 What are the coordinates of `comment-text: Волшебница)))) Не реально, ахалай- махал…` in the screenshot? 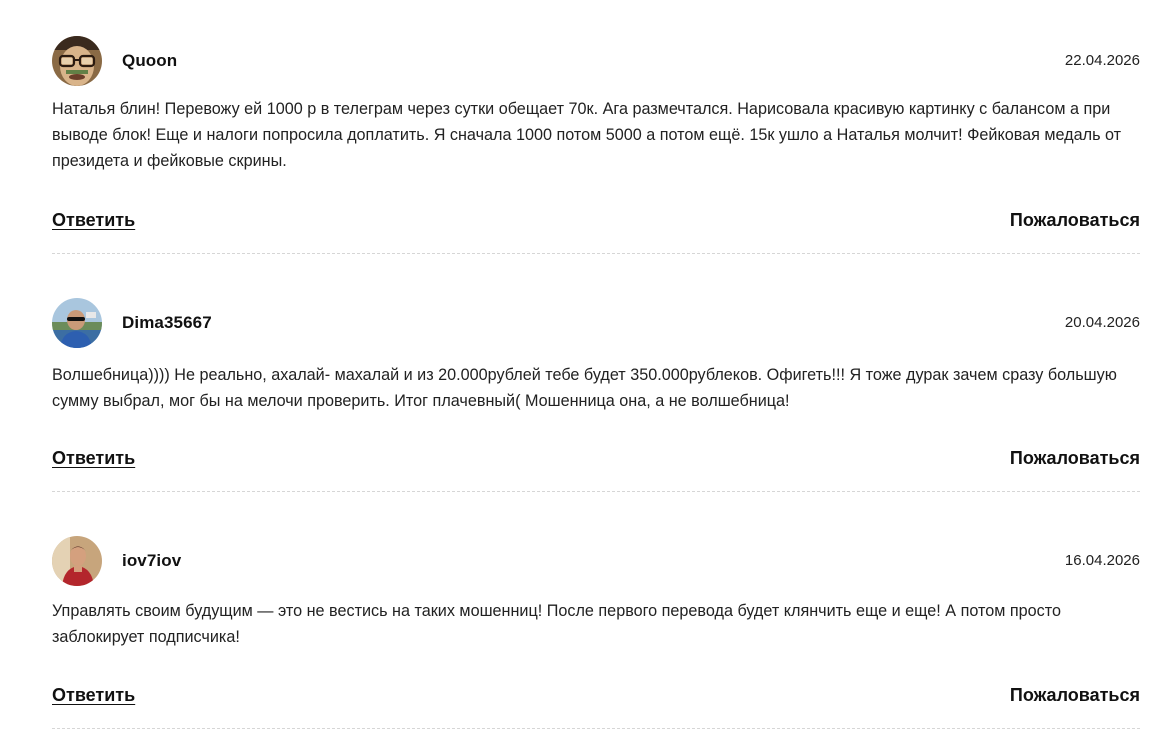 It's located at (584, 388).